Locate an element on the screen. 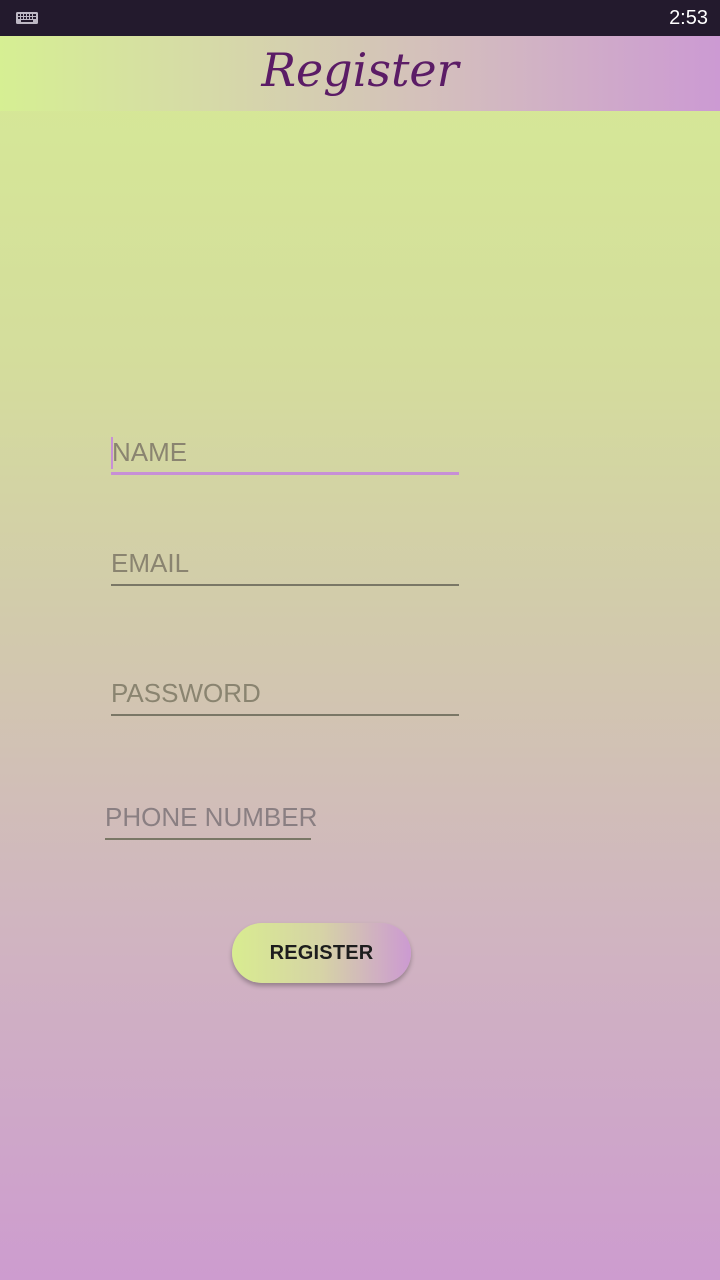 This screenshot has width=720, height=1280. app-header: Register is located at coordinates (360, 73).